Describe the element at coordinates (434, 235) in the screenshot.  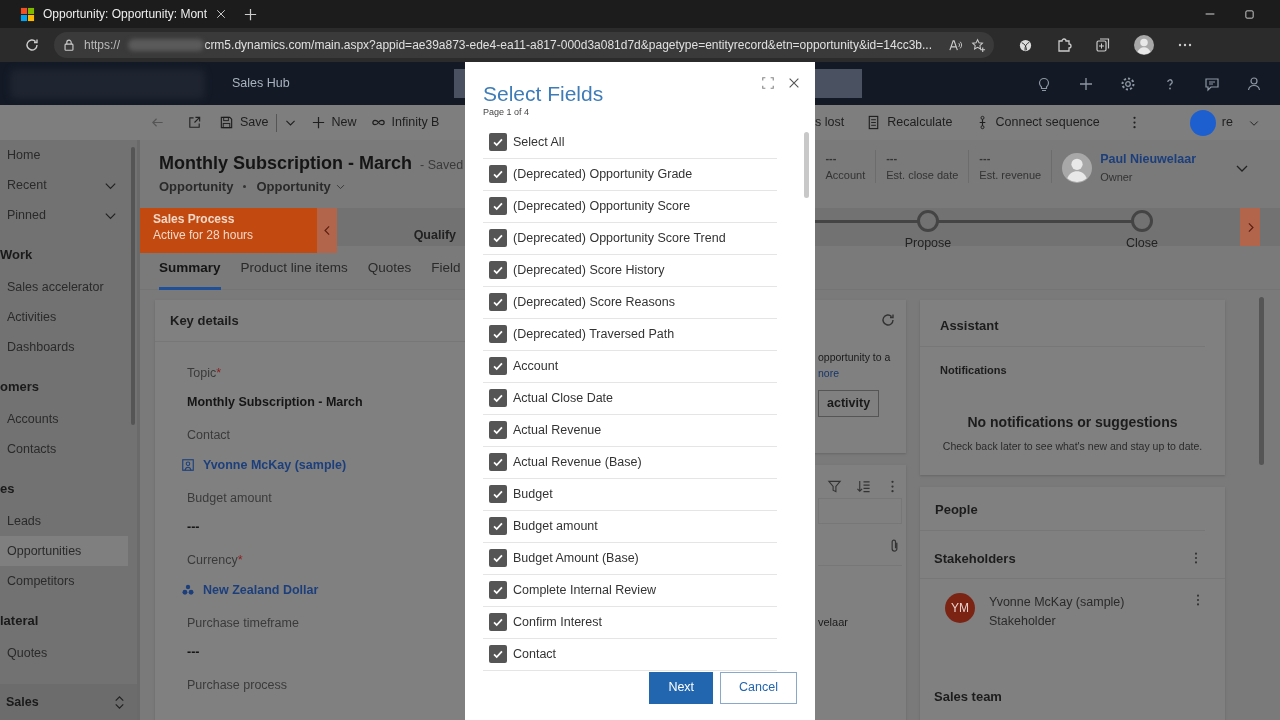
I see `stage-label: Qualify` at that location.